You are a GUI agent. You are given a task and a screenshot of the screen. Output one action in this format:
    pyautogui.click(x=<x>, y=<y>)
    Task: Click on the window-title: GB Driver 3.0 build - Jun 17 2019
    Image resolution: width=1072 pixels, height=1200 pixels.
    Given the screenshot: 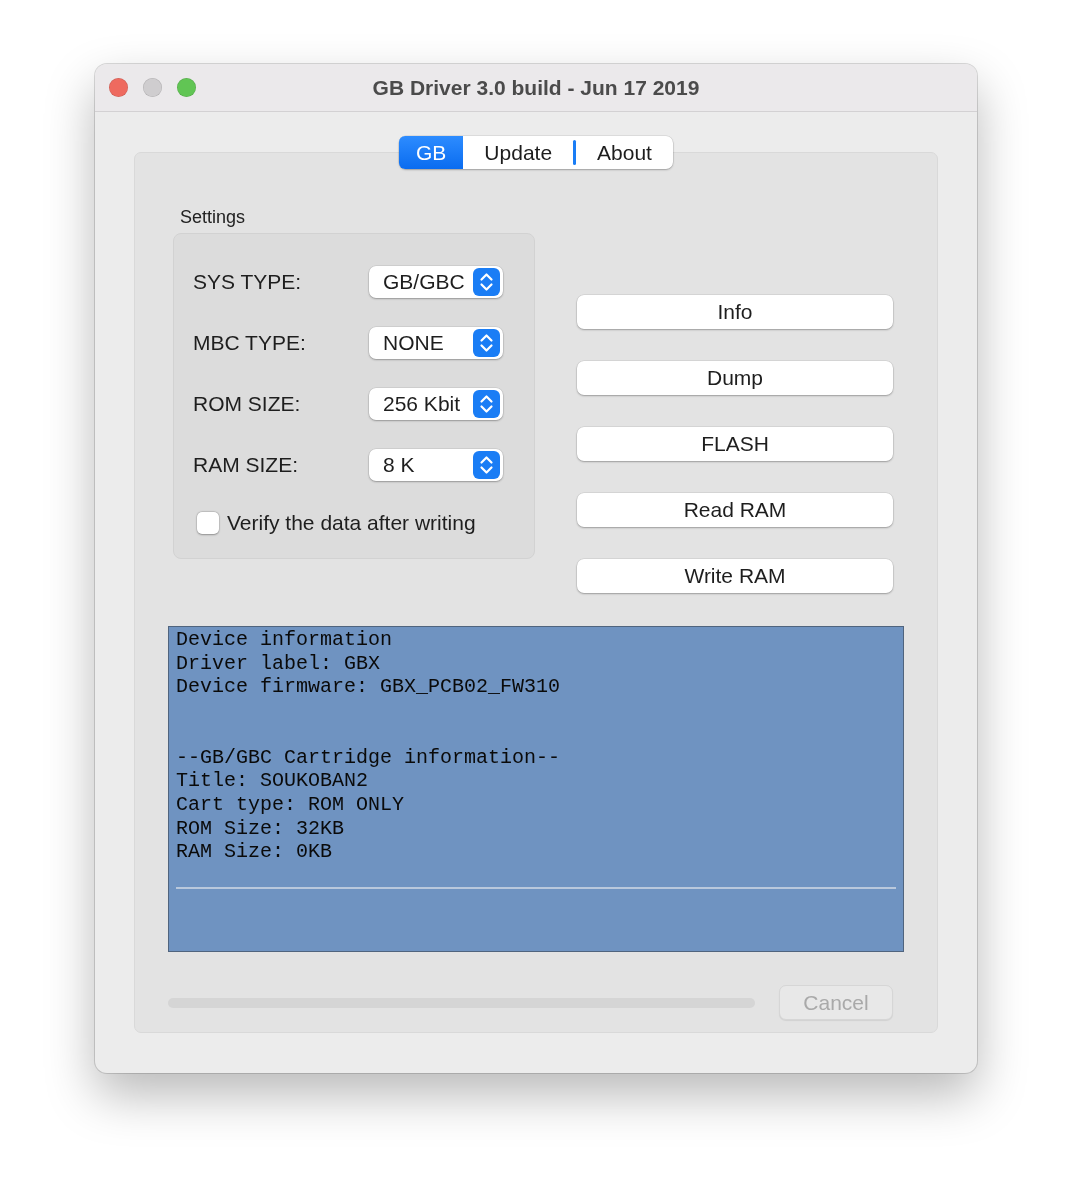 What is the action you would take?
    pyautogui.click(x=536, y=87)
    